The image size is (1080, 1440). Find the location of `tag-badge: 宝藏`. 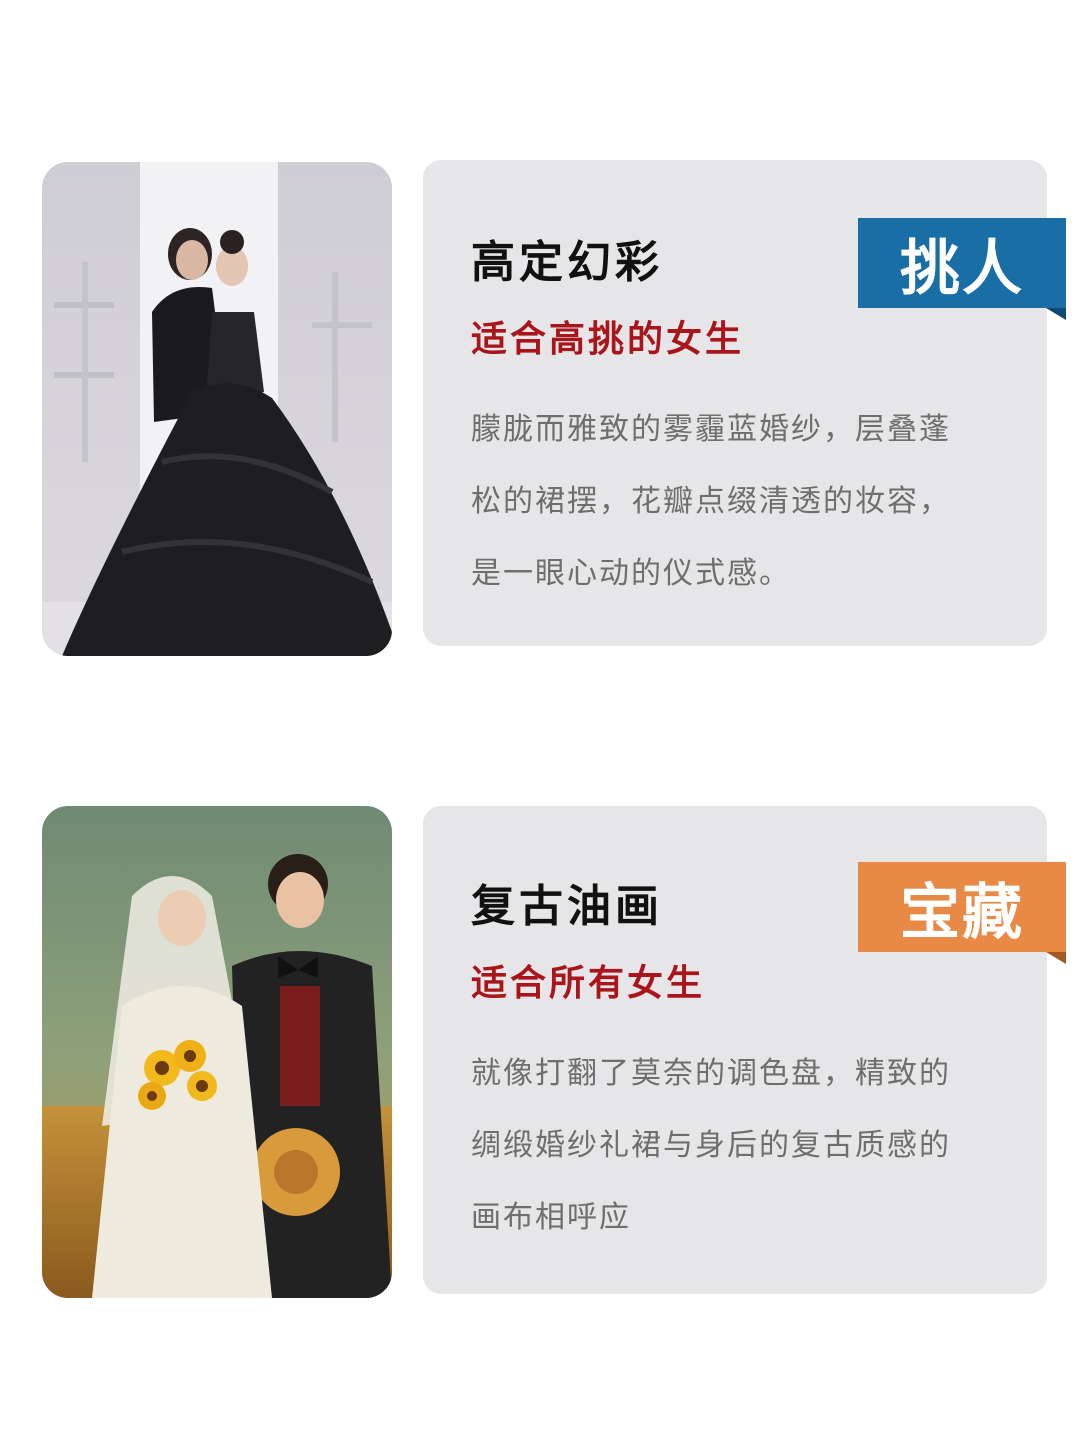

tag-badge: 宝藏 is located at coordinates (962, 907).